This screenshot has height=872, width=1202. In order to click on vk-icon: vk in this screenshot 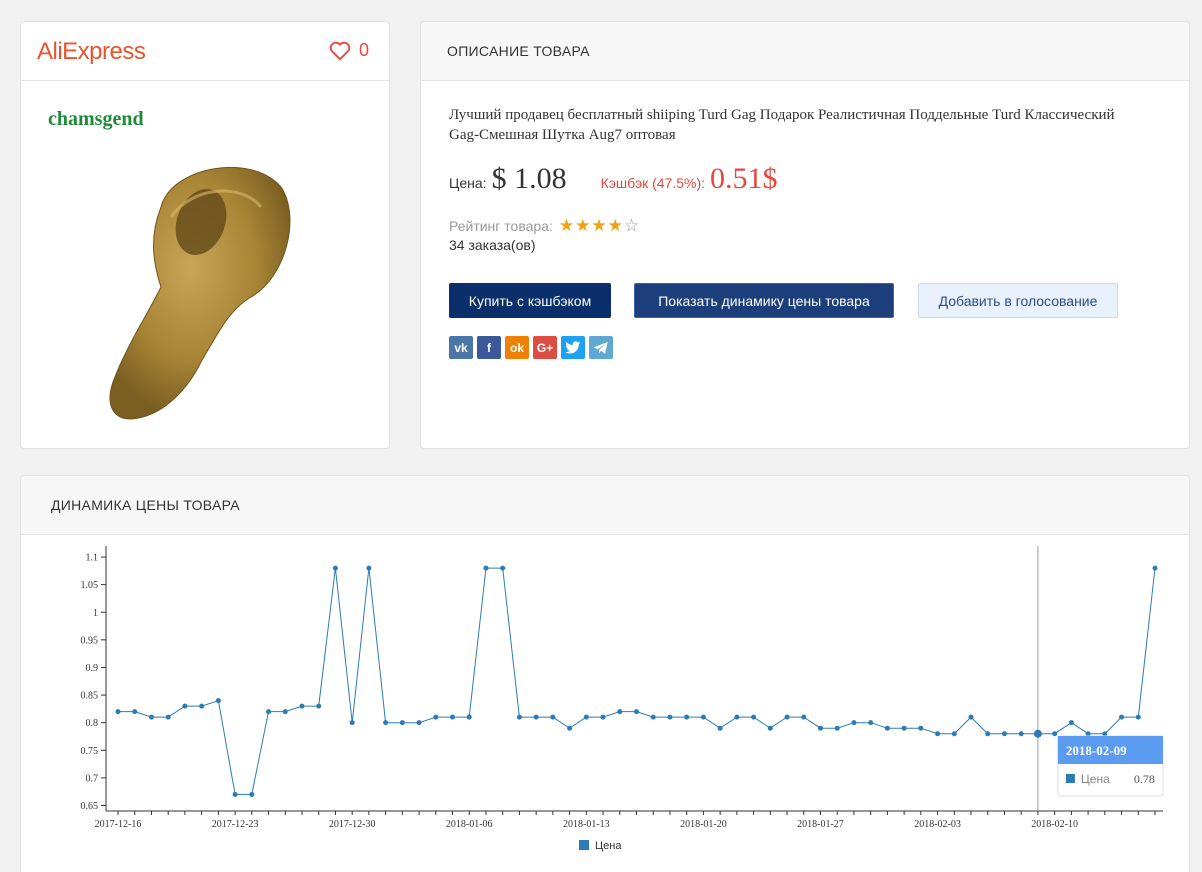, I will do `click(461, 347)`.